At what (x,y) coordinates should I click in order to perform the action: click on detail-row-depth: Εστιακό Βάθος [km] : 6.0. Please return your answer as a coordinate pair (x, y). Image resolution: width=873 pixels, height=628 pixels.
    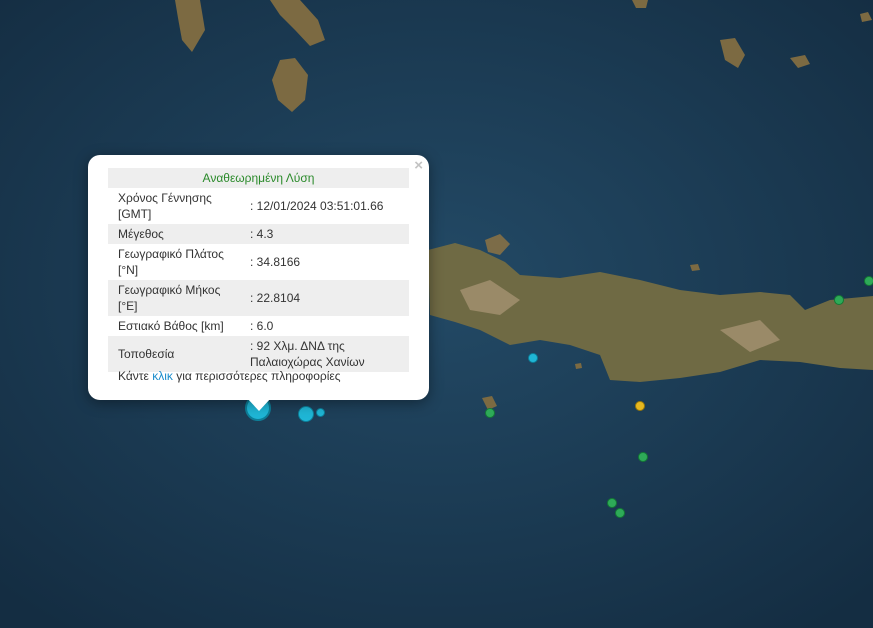
    Looking at the image, I should click on (258, 326).